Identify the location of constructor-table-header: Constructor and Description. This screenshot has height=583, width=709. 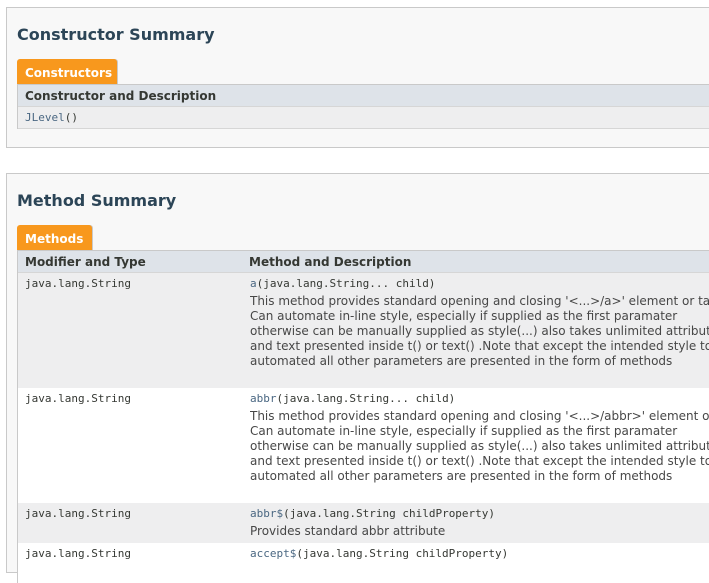
(363, 96).